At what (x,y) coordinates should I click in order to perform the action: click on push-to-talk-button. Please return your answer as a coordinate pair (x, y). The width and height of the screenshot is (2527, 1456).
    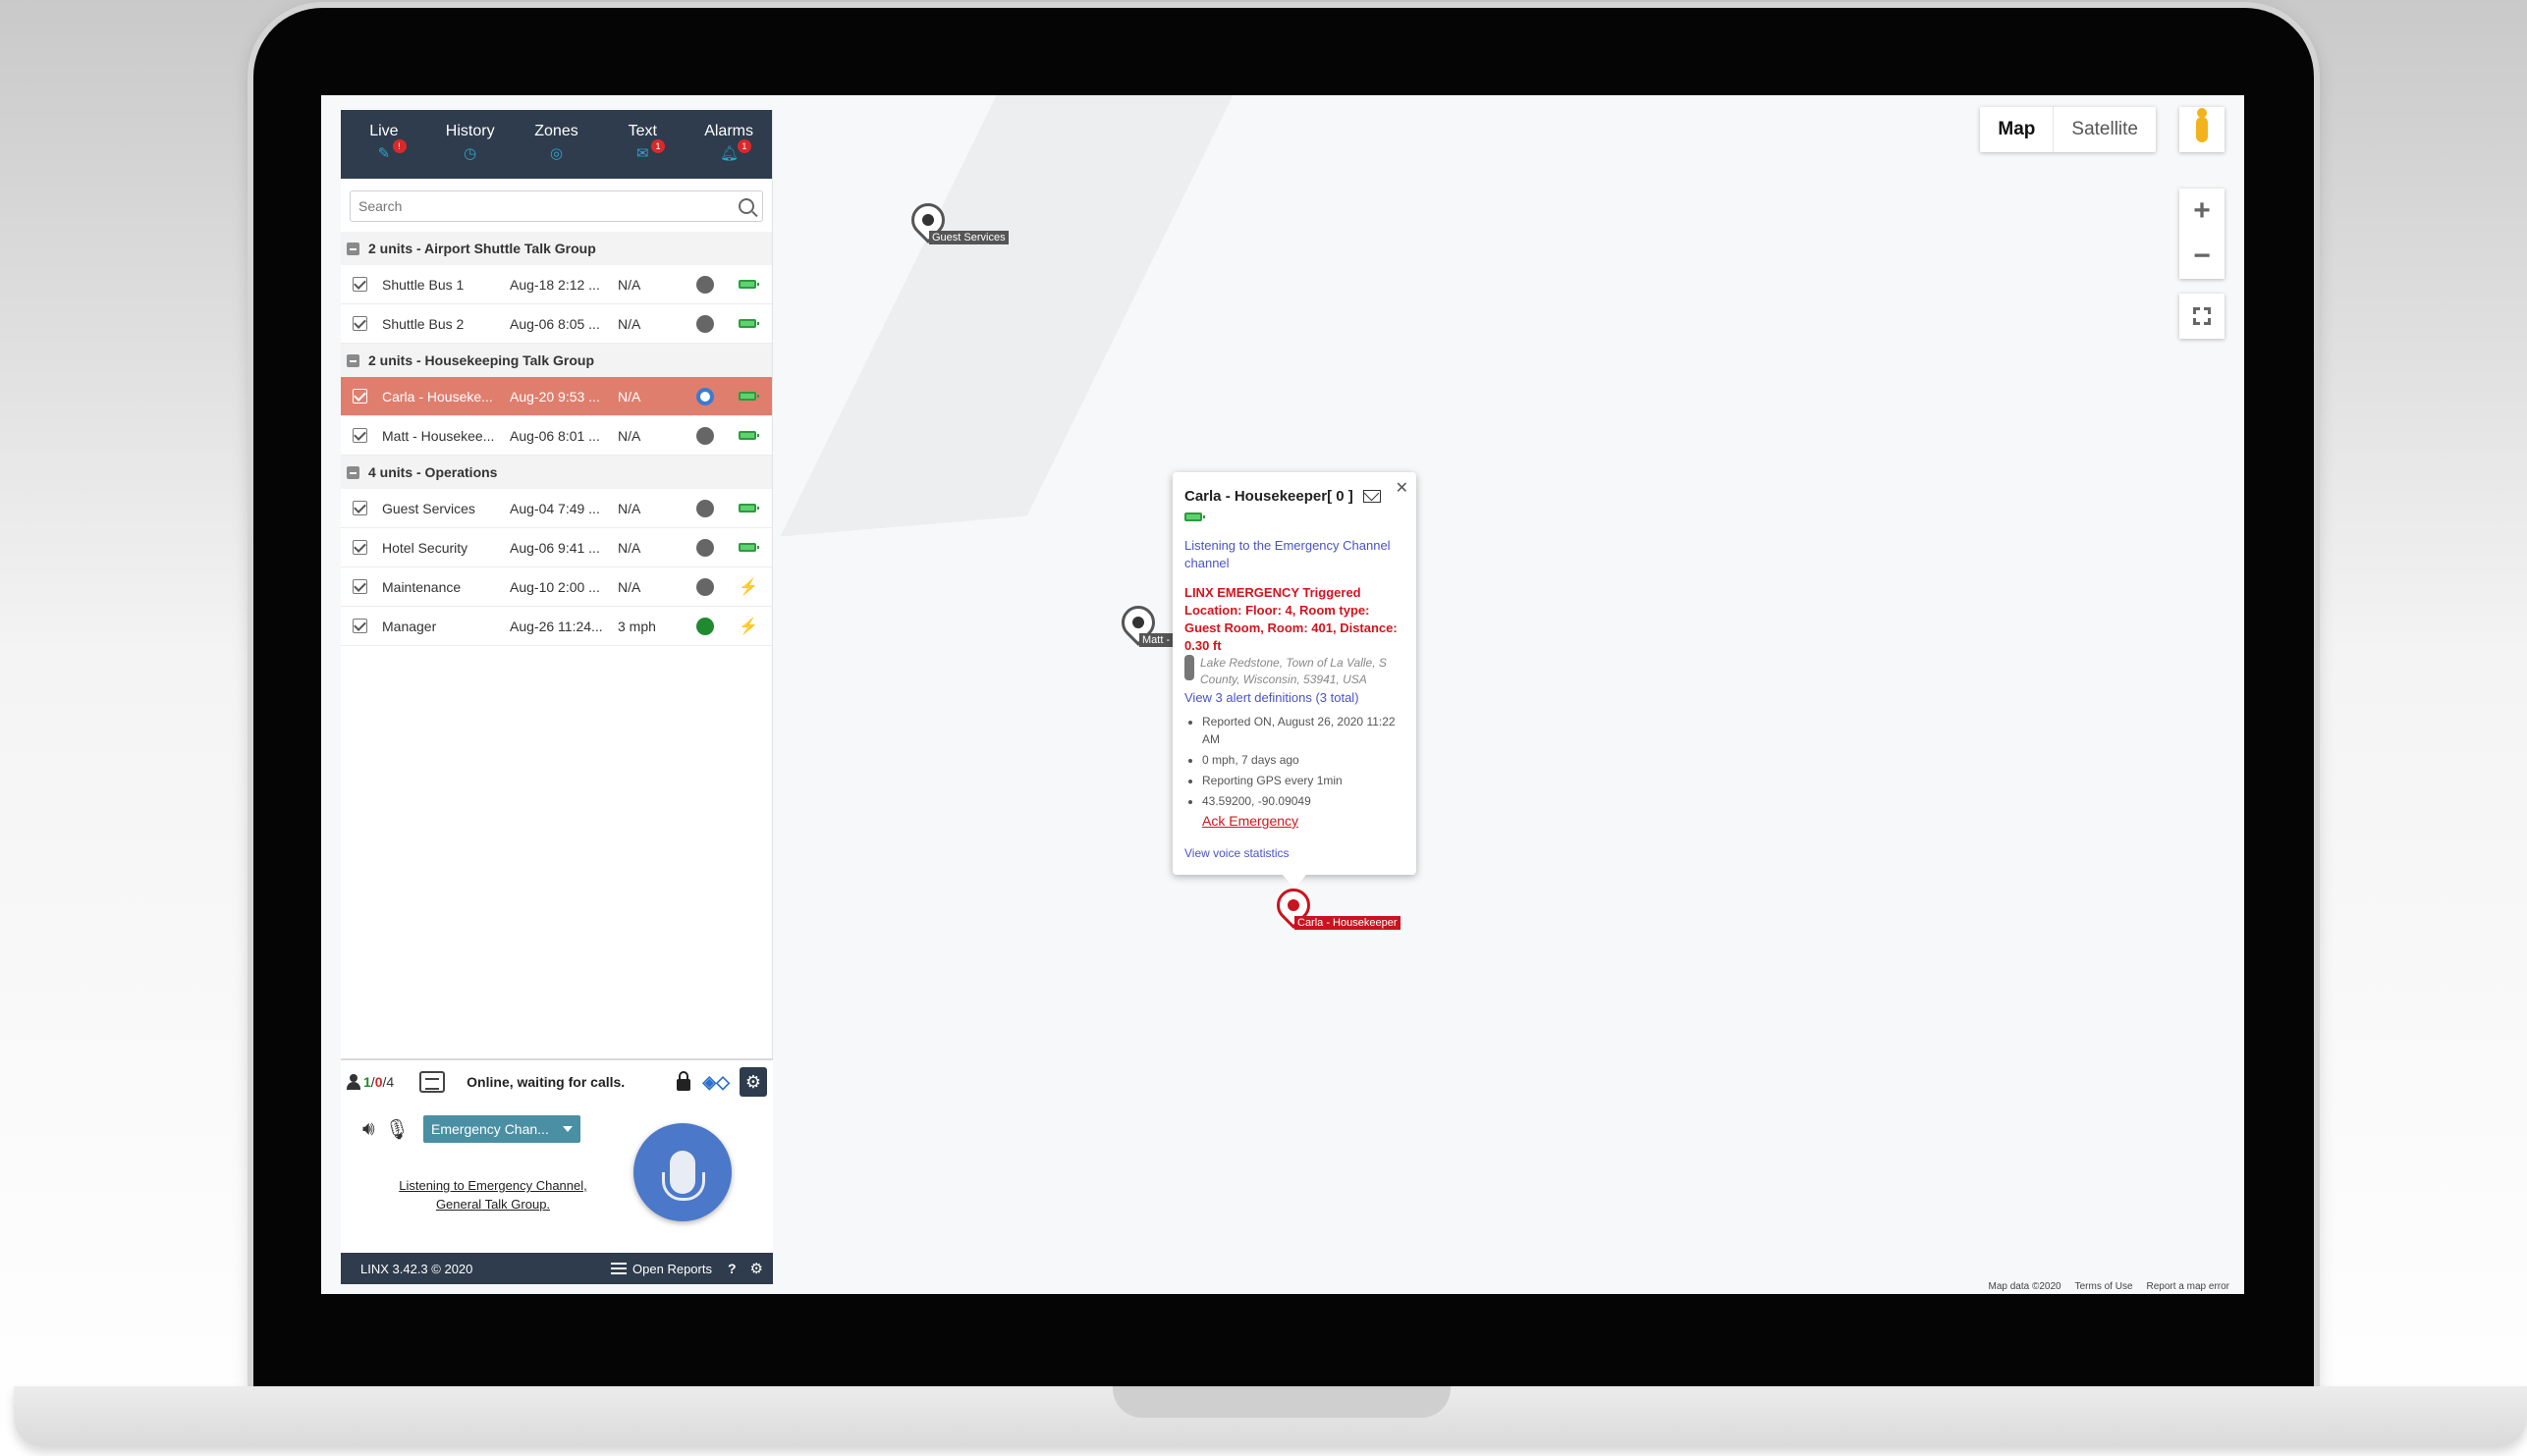
    Looking at the image, I should click on (682, 1172).